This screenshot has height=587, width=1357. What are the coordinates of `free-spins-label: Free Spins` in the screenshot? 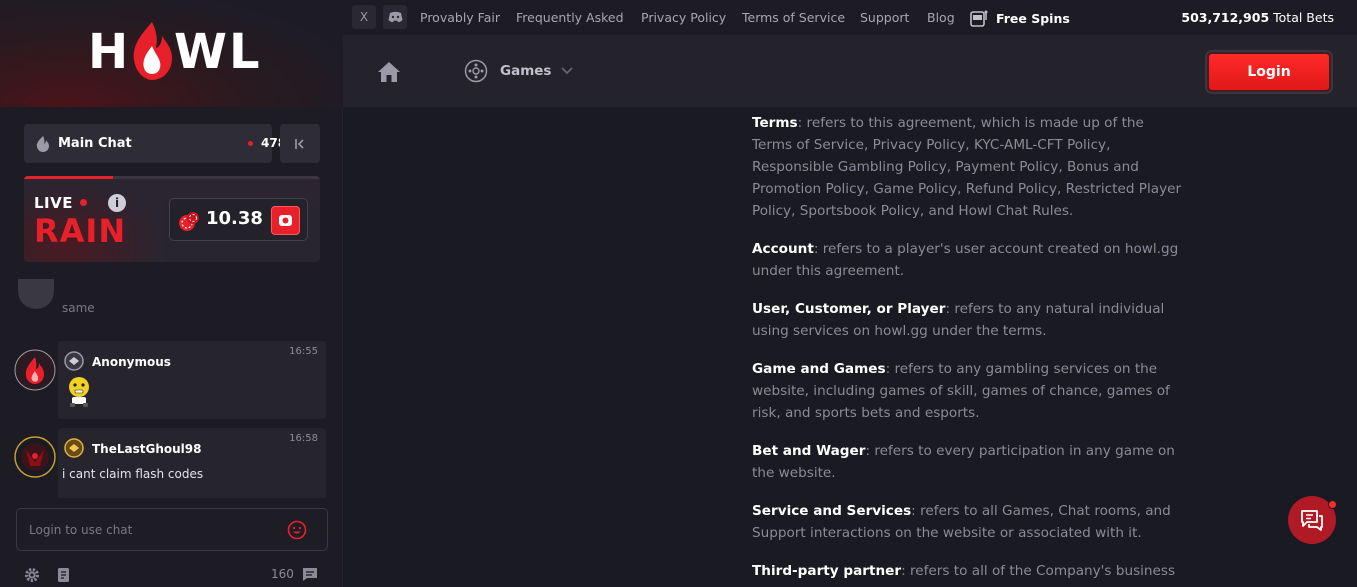 It's located at (1033, 18).